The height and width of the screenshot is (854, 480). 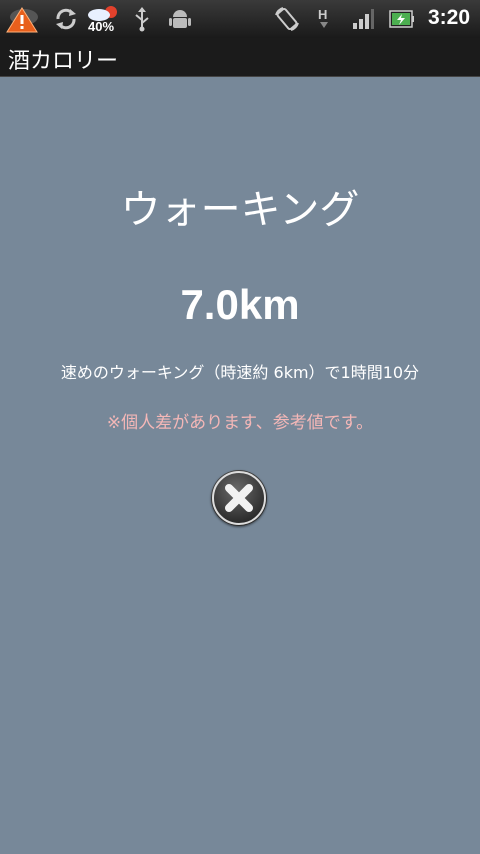 What do you see at coordinates (363, 19) in the screenshot?
I see `signal-icon` at bounding box center [363, 19].